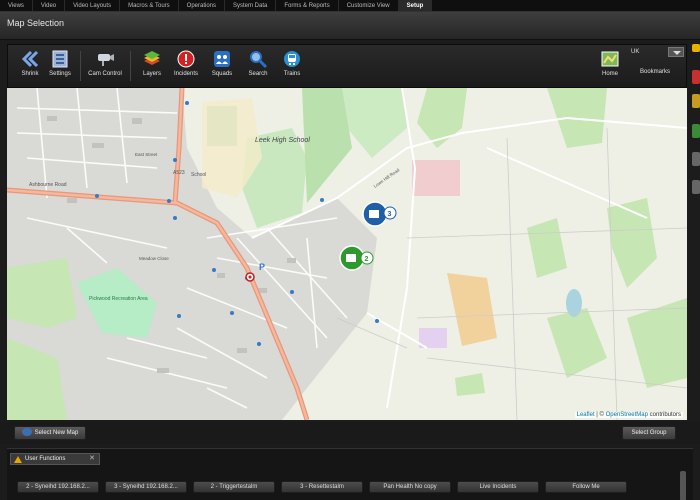  What do you see at coordinates (696, 131) in the screenshot?
I see `ok-indicator` at bounding box center [696, 131].